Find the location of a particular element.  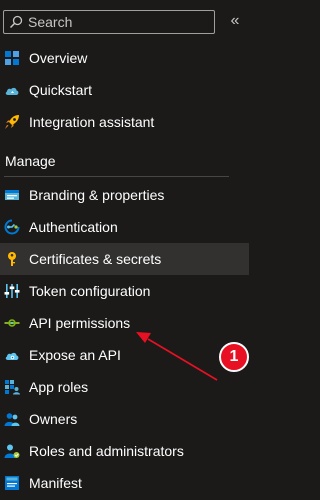

authentication-icon is located at coordinates (12, 227).